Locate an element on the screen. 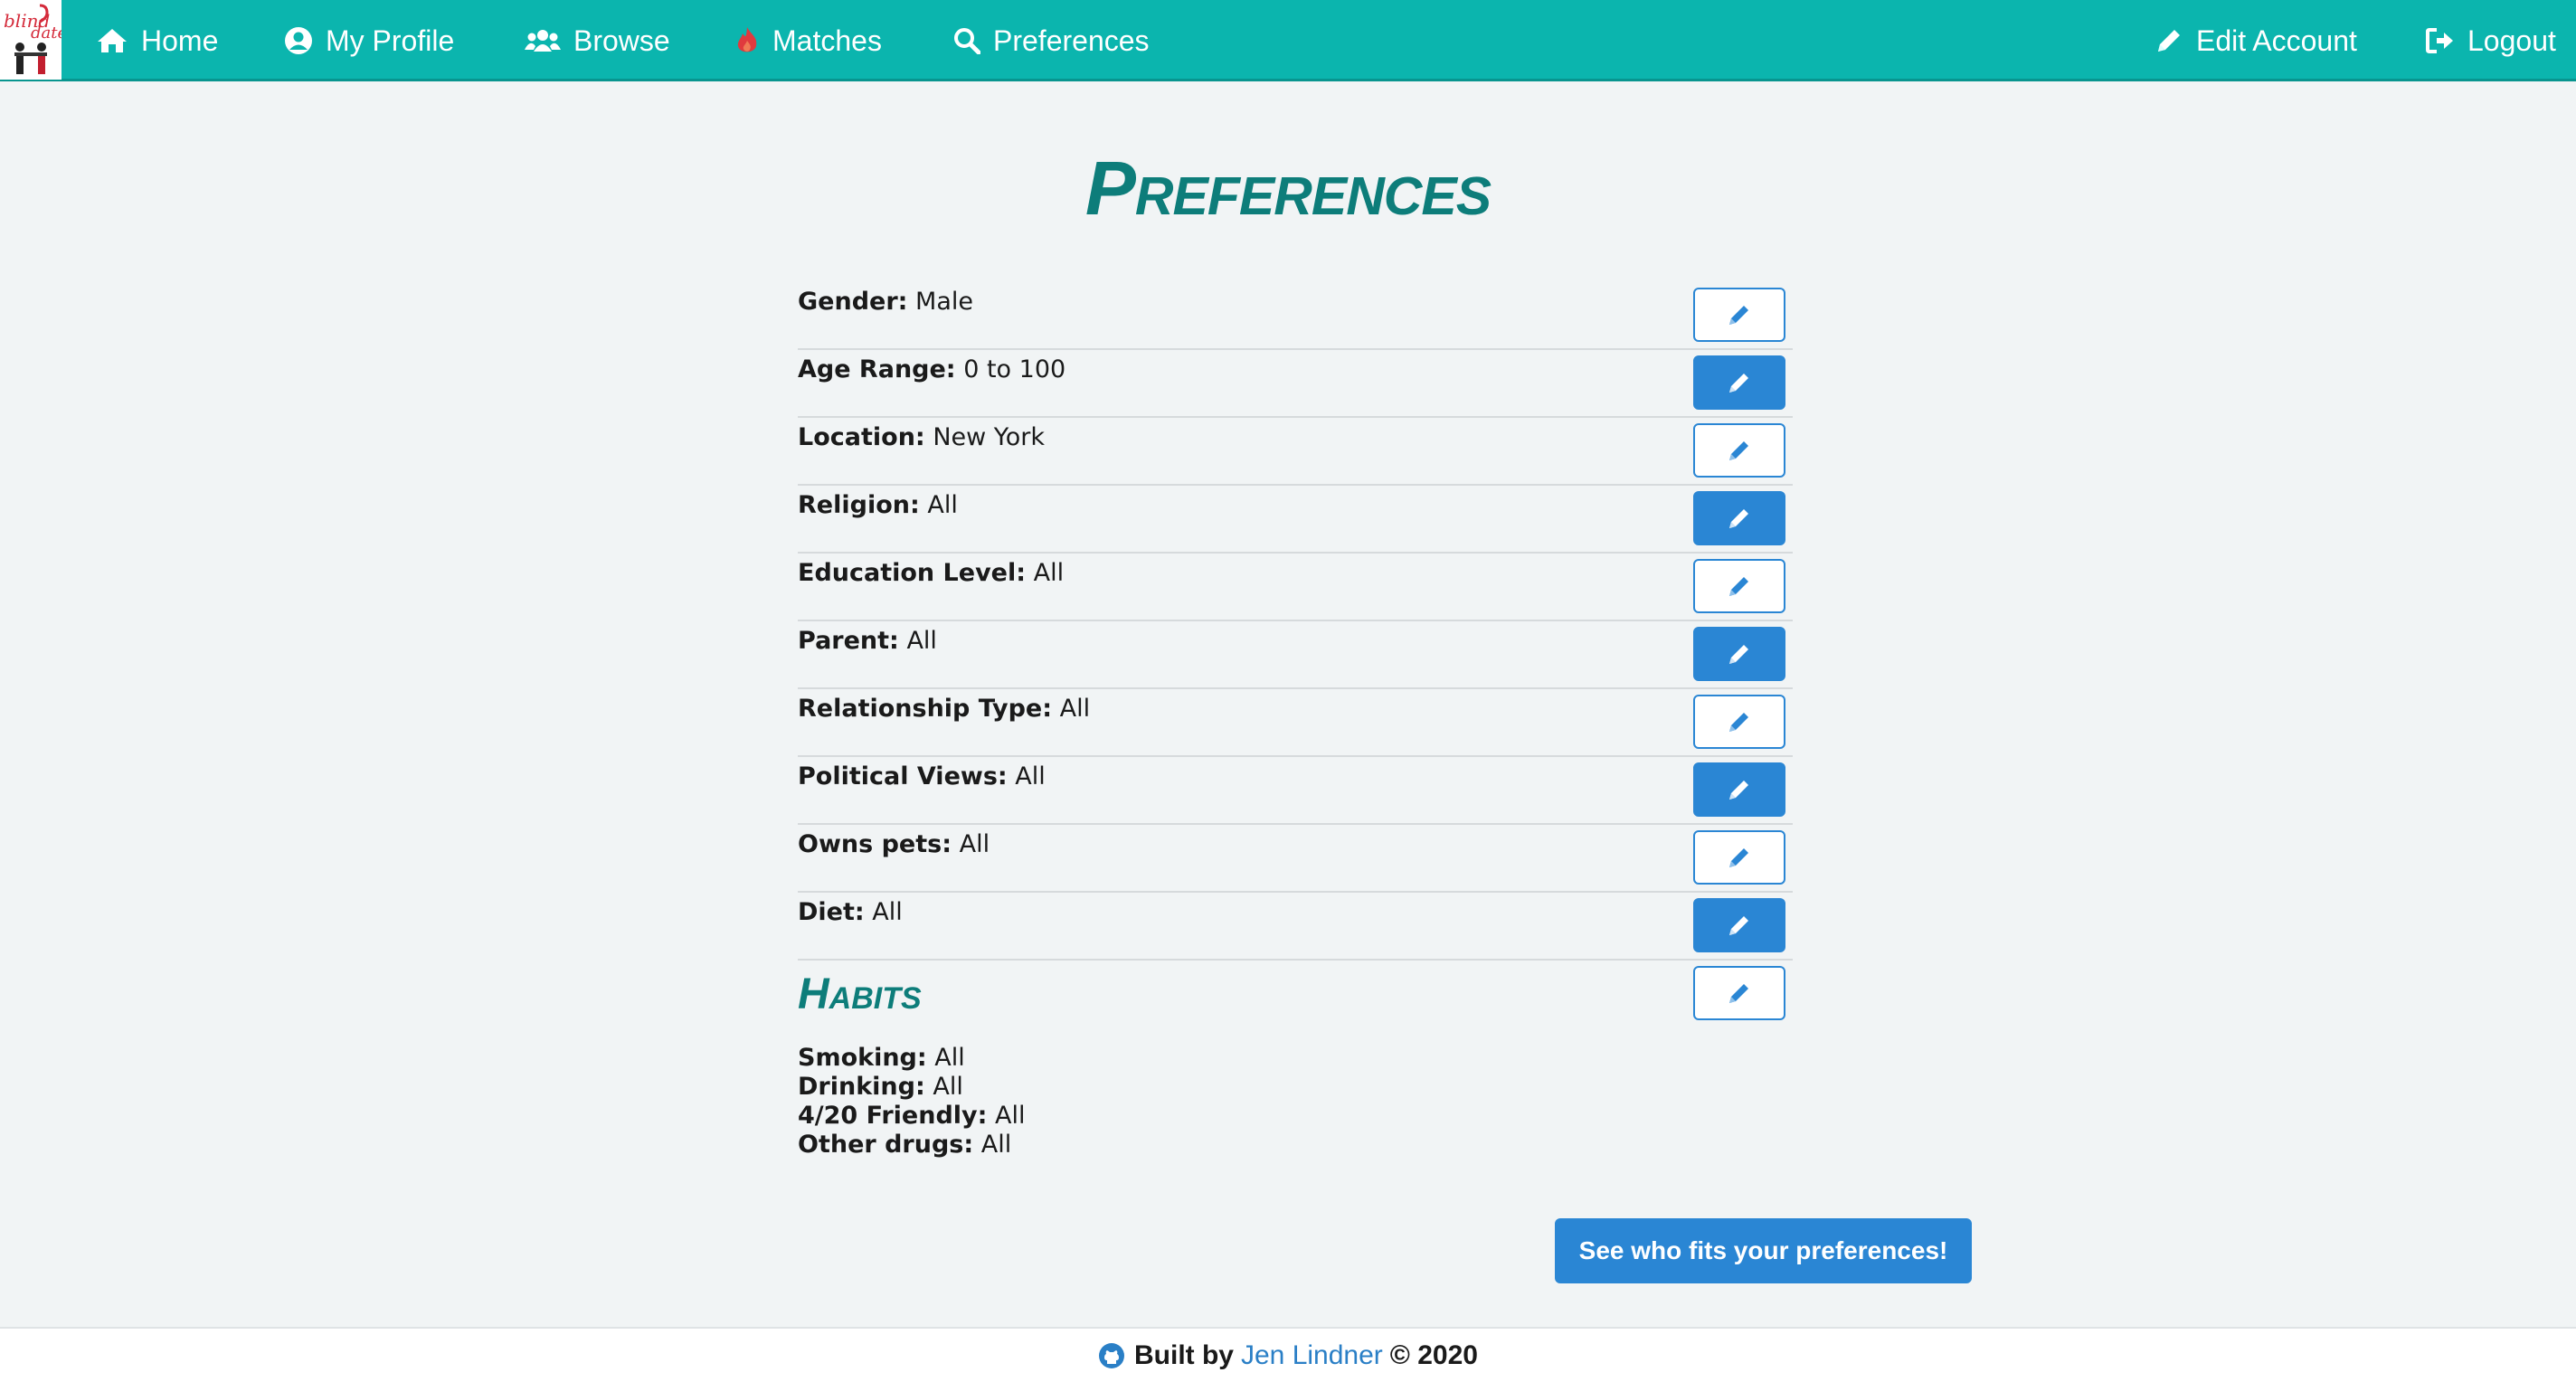 The height and width of the screenshot is (1382, 2576). edit-political-views-button is located at coordinates (1739, 789).